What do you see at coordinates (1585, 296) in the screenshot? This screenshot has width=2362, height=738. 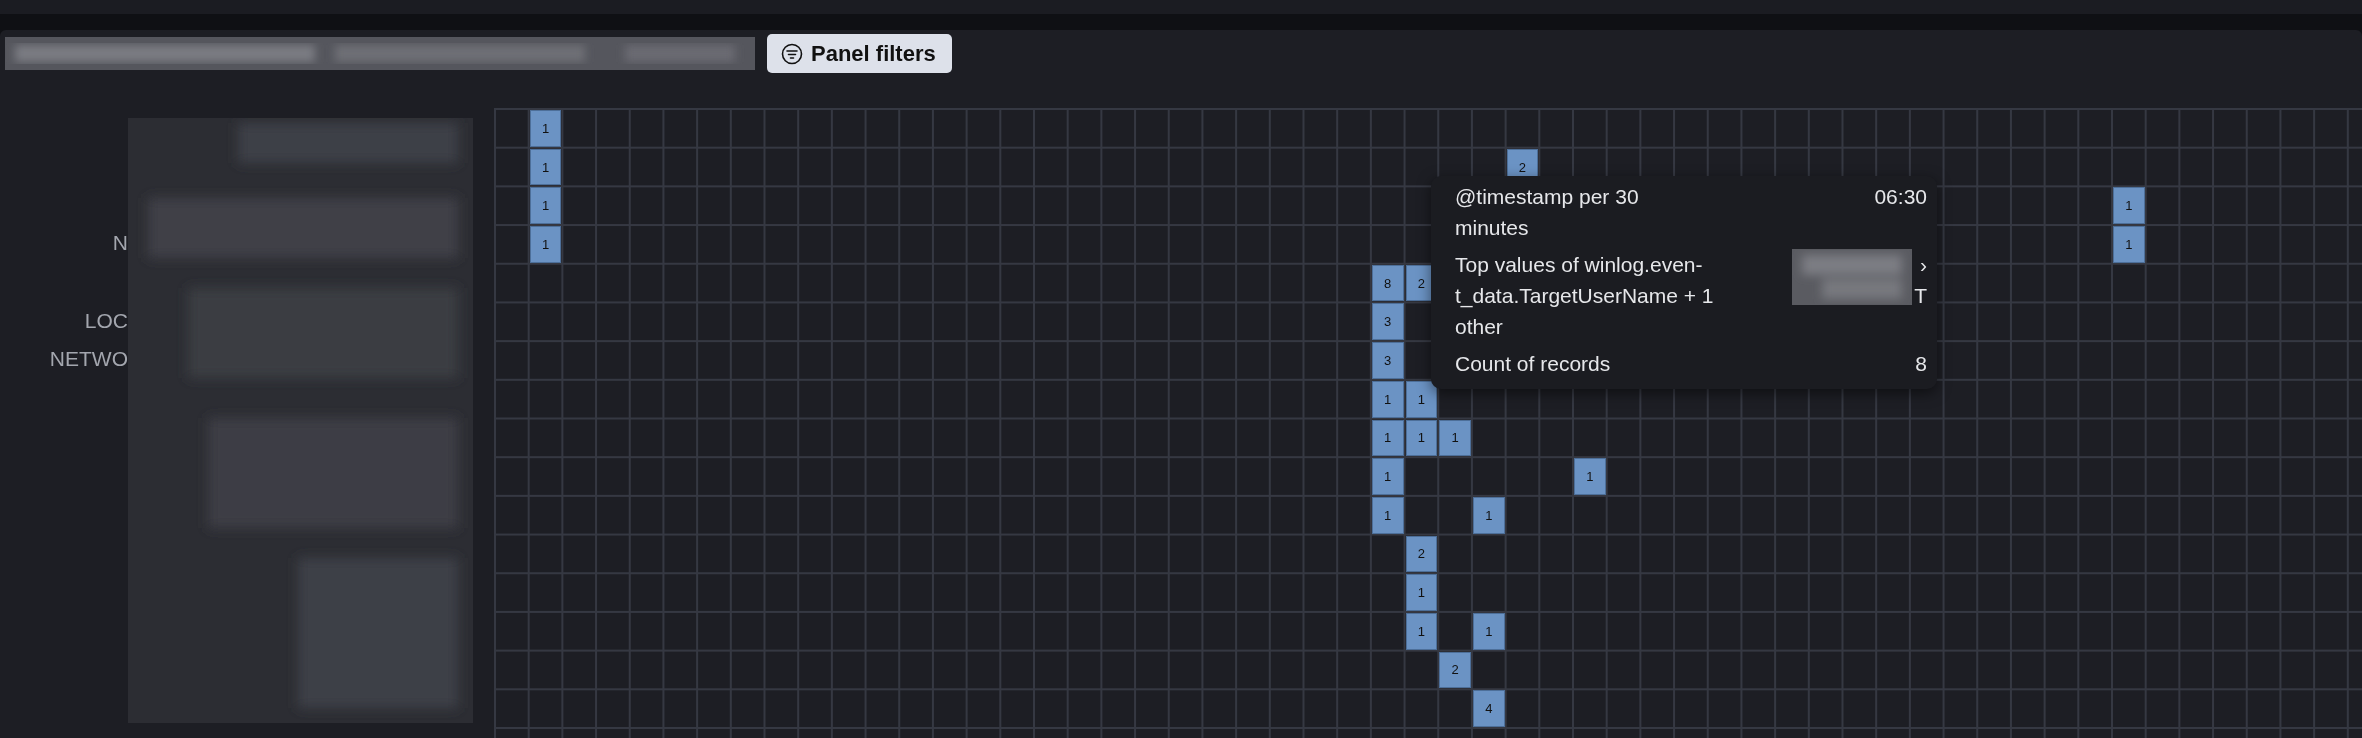 I see `tooltip-label: Top values of winlog.even- t_data.TargetUserName + 1 other` at bounding box center [1585, 296].